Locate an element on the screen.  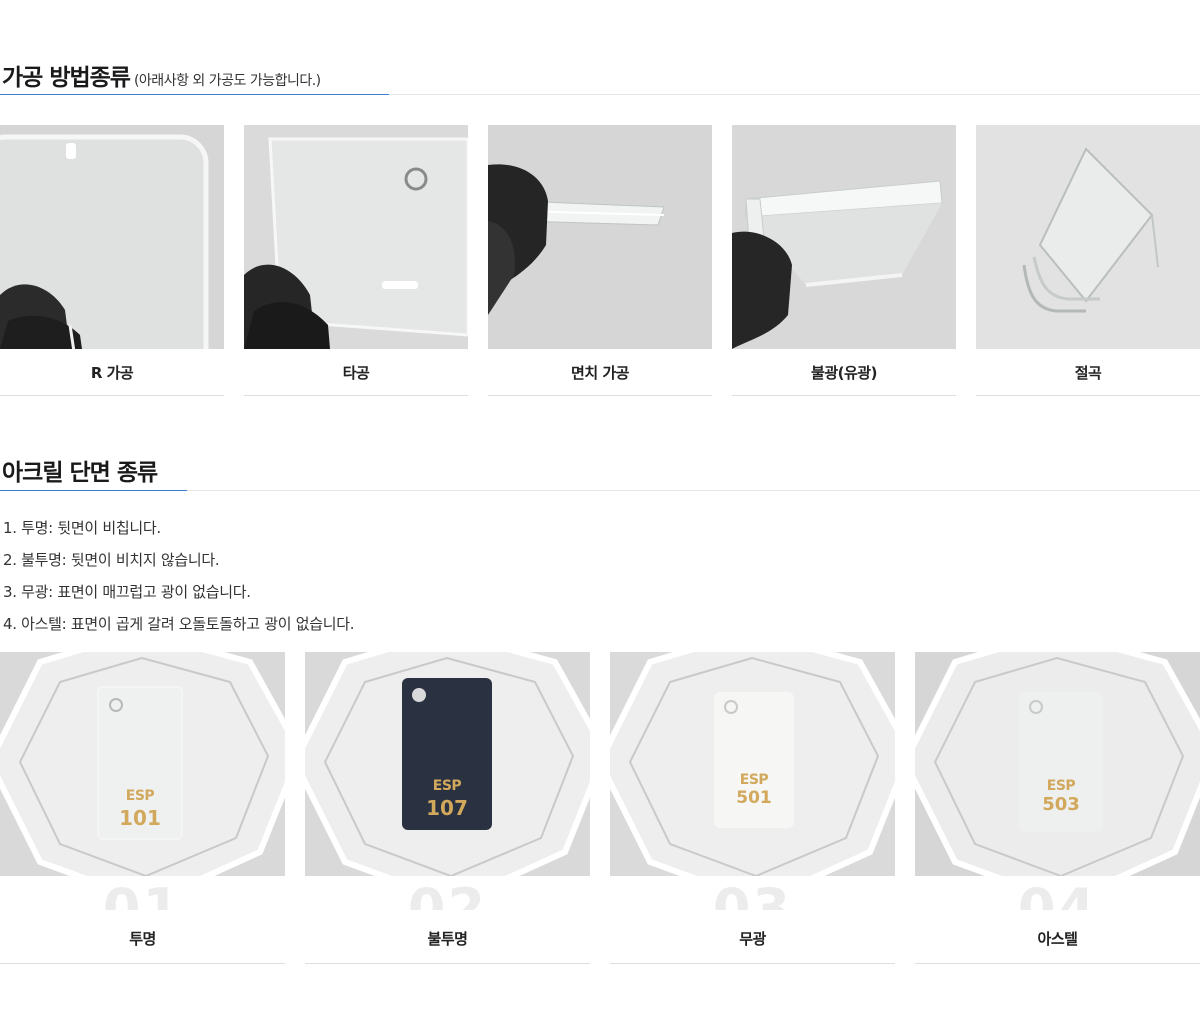
method-card-bevel: 면치 가공 is located at coordinates (600, 260).